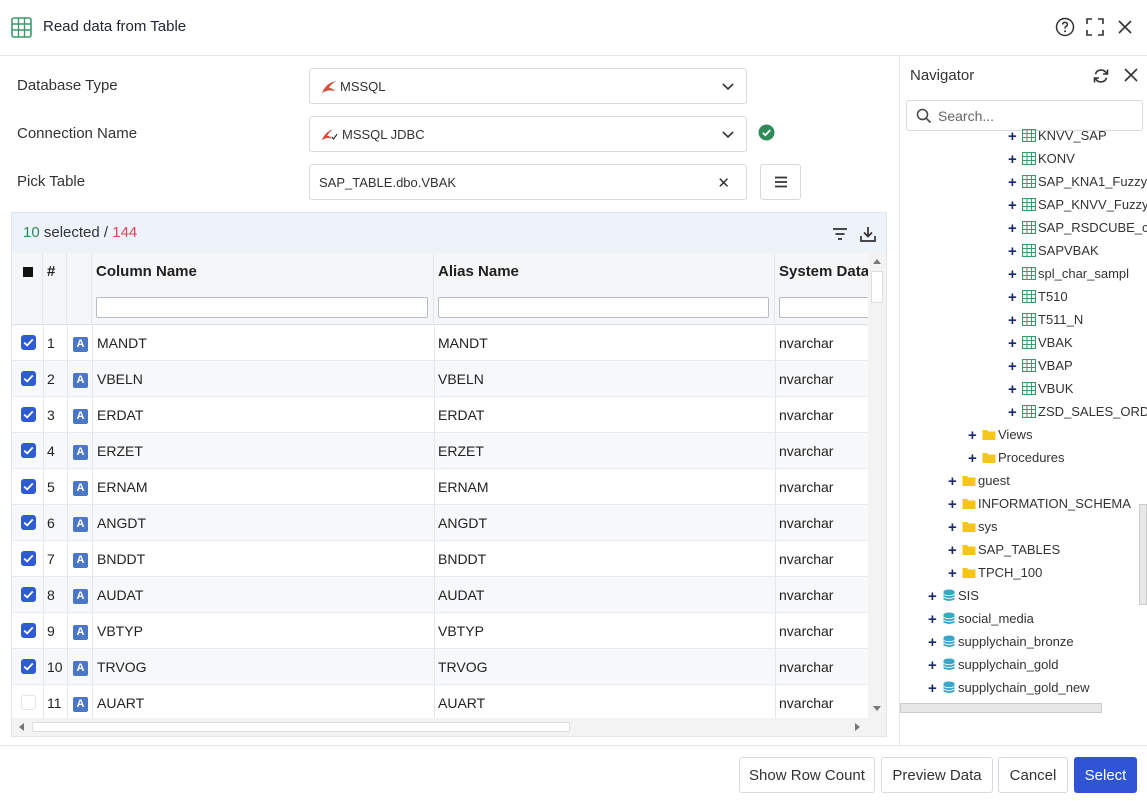 The width and height of the screenshot is (1147, 801). I want to click on alias-name-cell: VBELN, so click(461, 379).